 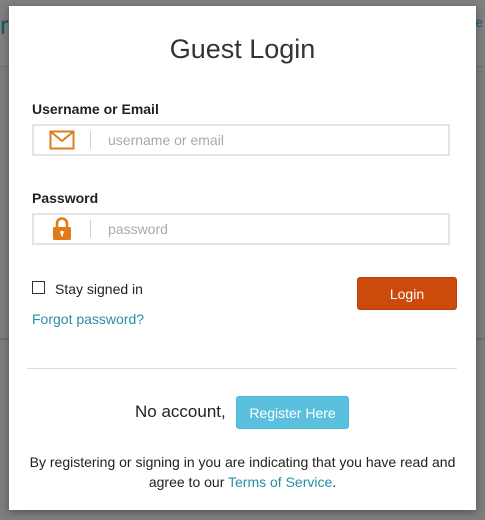 What do you see at coordinates (273, 140) in the screenshot?
I see `username-input` at bounding box center [273, 140].